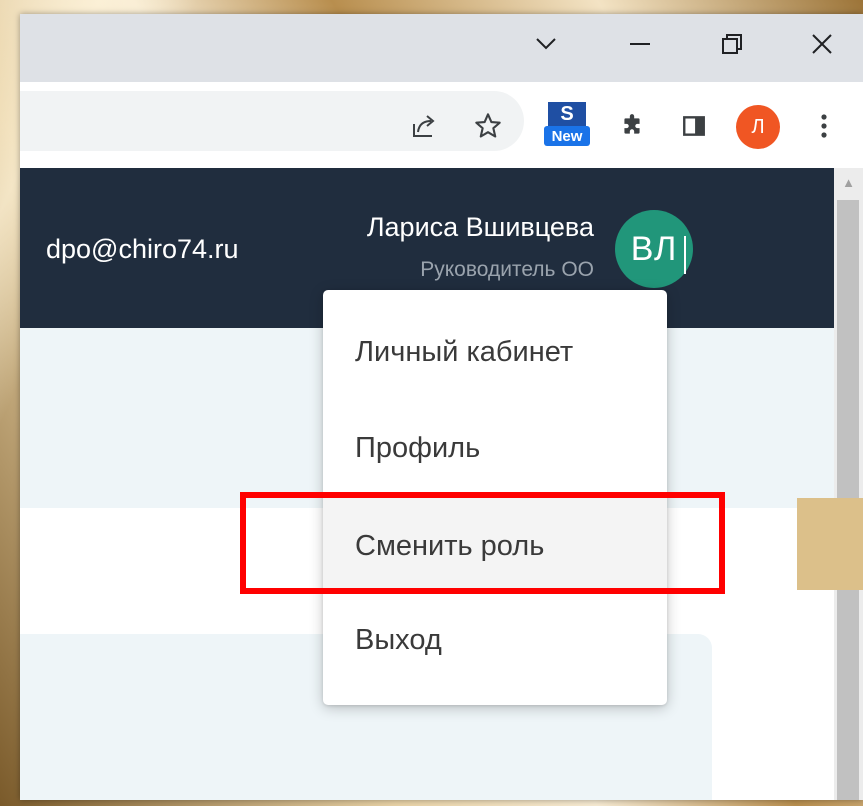  What do you see at coordinates (567, 114) in the screenshot?
I see `extension-logo: S` at bounding box center [567, 114].